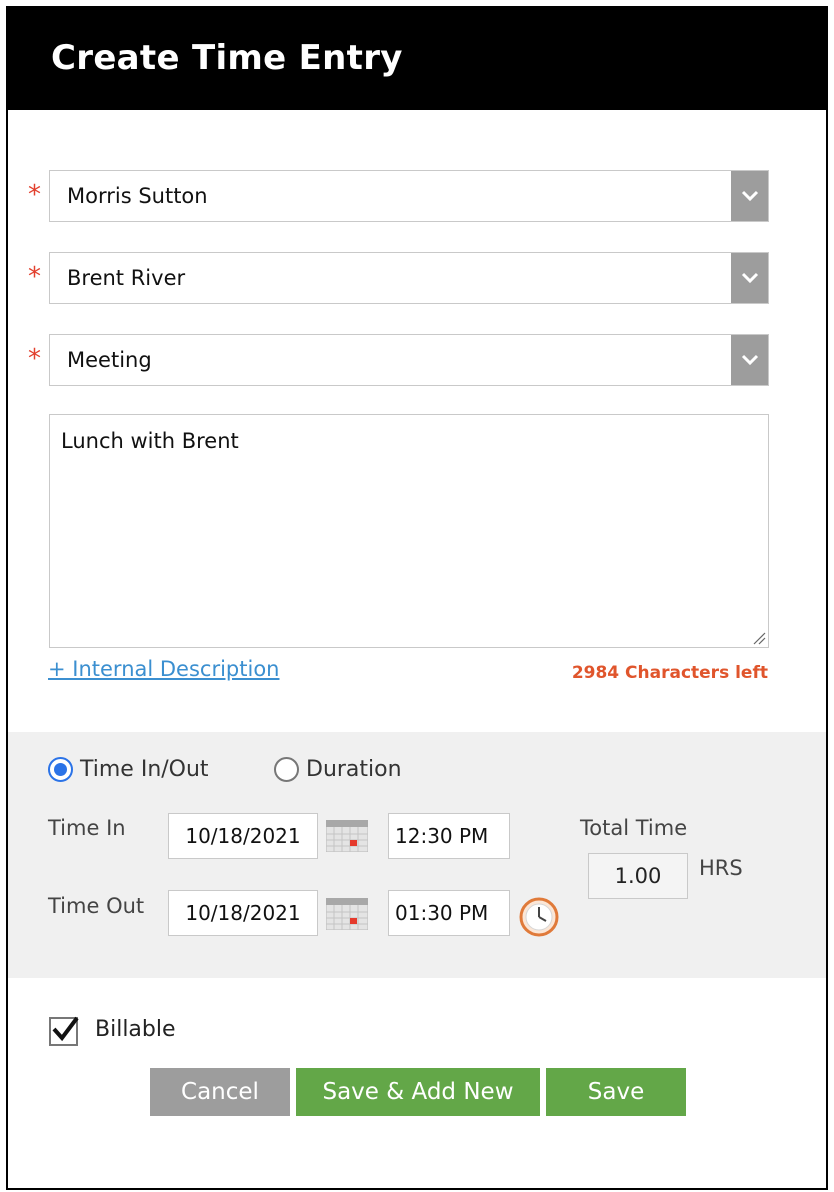  Describe the element at coordinates (669, 673) in the screenshot. I see `characters-left-counter: 2984 Characters left` at that location.